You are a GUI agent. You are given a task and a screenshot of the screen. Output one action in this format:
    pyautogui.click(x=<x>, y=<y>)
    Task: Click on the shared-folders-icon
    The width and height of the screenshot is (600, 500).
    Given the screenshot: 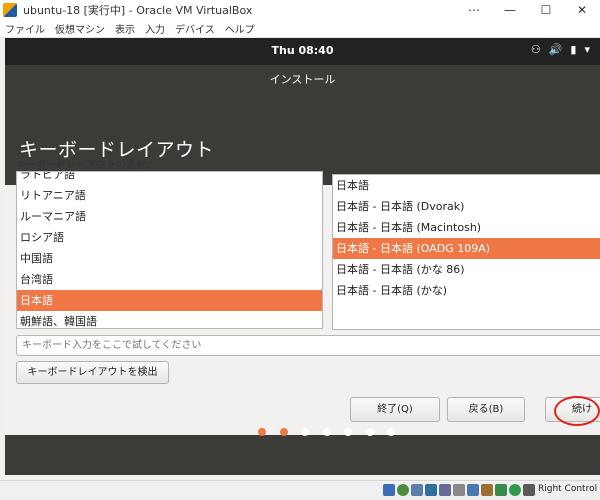 What is the action you would take?
    pyautogui.click(x=459, y=490)
    